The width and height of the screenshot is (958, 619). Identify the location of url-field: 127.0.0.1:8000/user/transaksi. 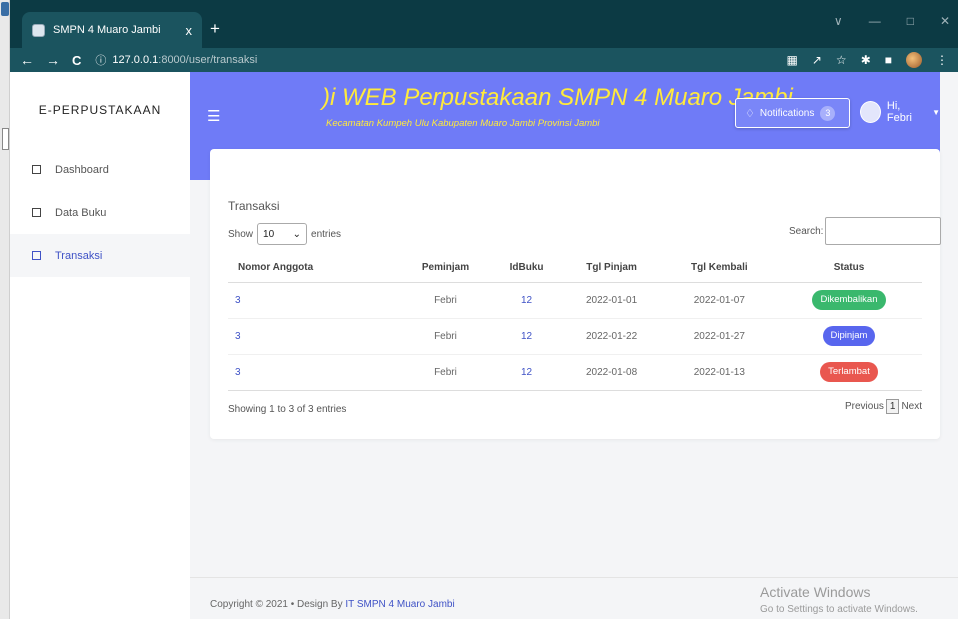
(184, 60).